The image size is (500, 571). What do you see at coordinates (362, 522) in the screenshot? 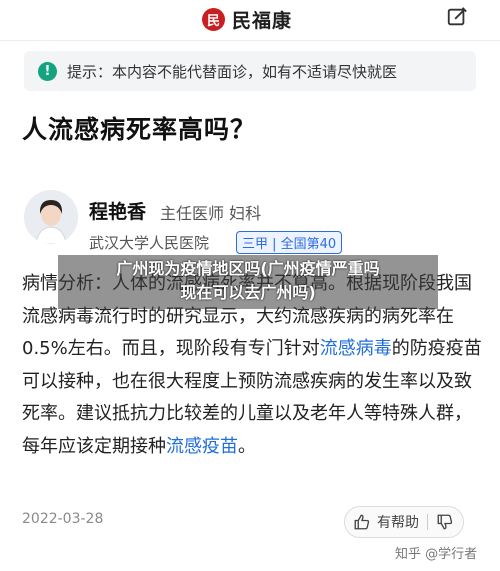
I see `thumbs-up-icon` at bounding box center [362, 522].